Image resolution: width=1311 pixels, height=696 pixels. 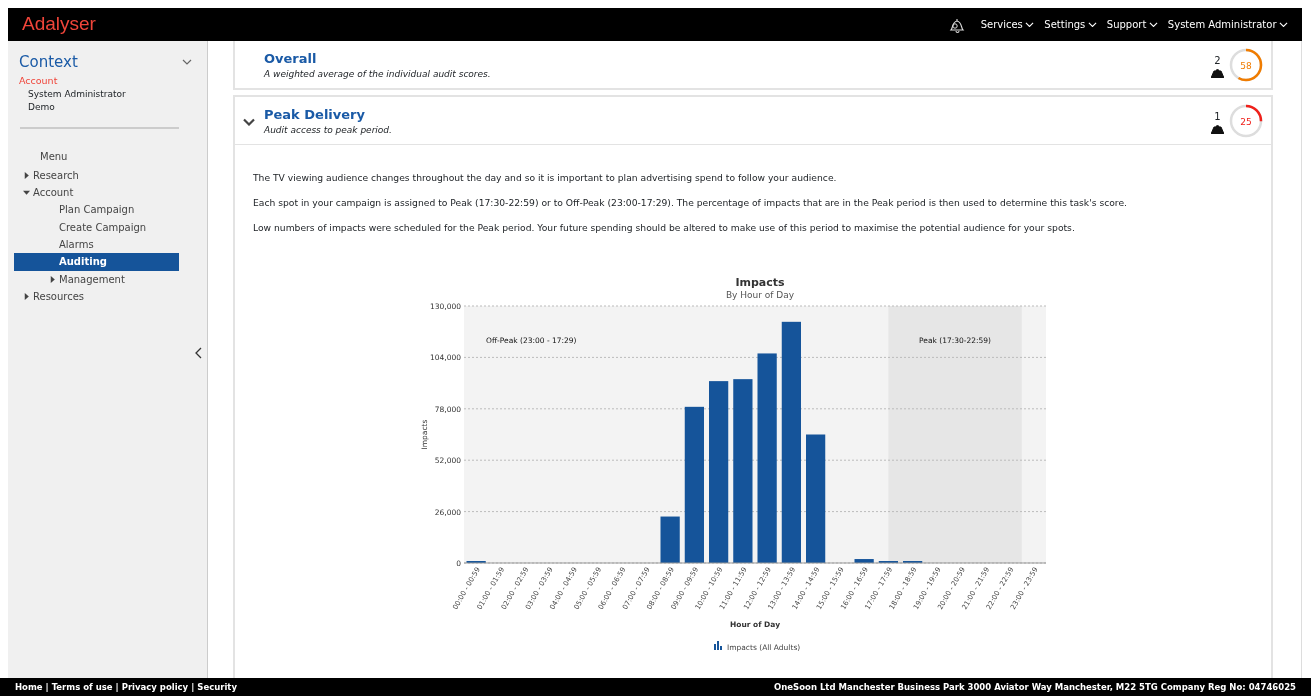 I want to click on footer-text: OneSoon Ltd Manchester Business Park 3000 Aviator Way Manchester, M22 5TG Company Reg No: 04746025, so click(x=1035, y=687).